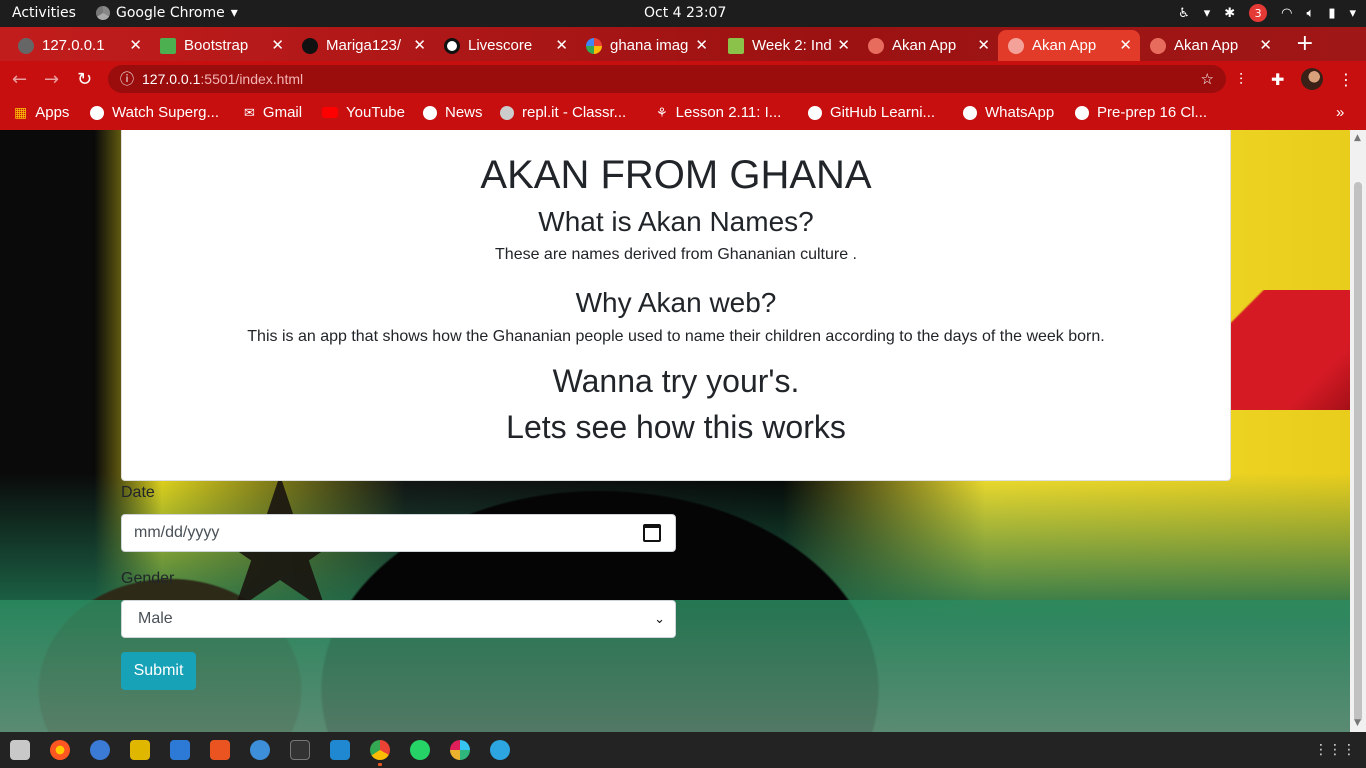  I want to click on calendar-icon, so click(652, 533).